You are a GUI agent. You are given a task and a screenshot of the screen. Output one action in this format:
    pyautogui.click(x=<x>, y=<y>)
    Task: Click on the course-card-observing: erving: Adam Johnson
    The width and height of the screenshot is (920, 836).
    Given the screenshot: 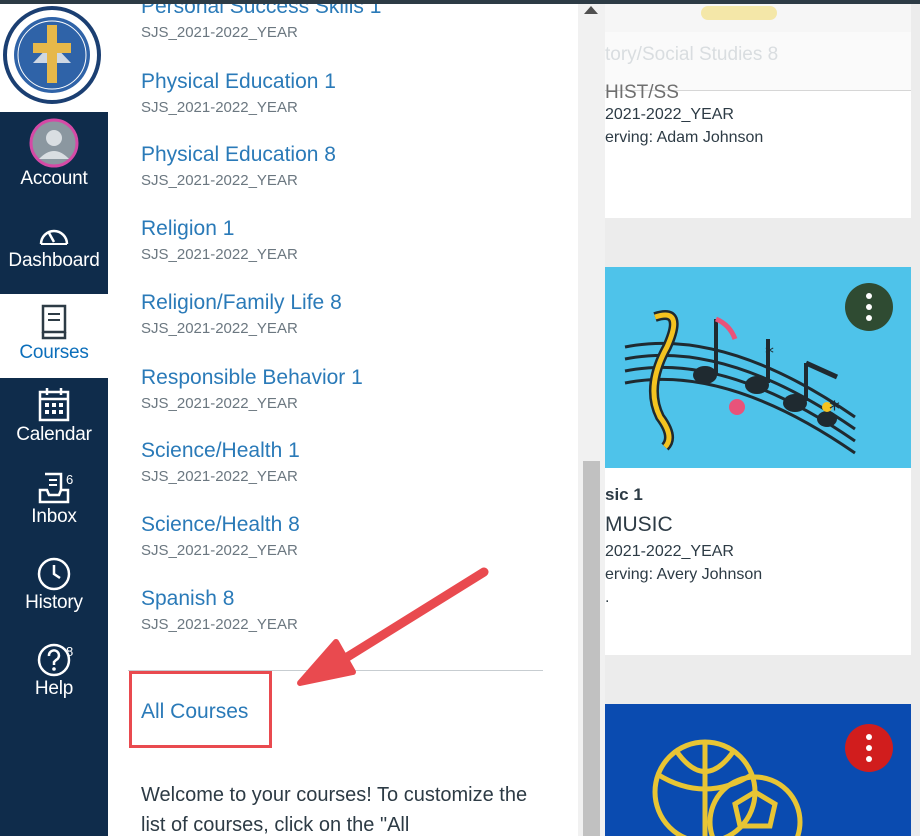 What is the action you would take?
    pyautogui.click(x=684, y=137)
    